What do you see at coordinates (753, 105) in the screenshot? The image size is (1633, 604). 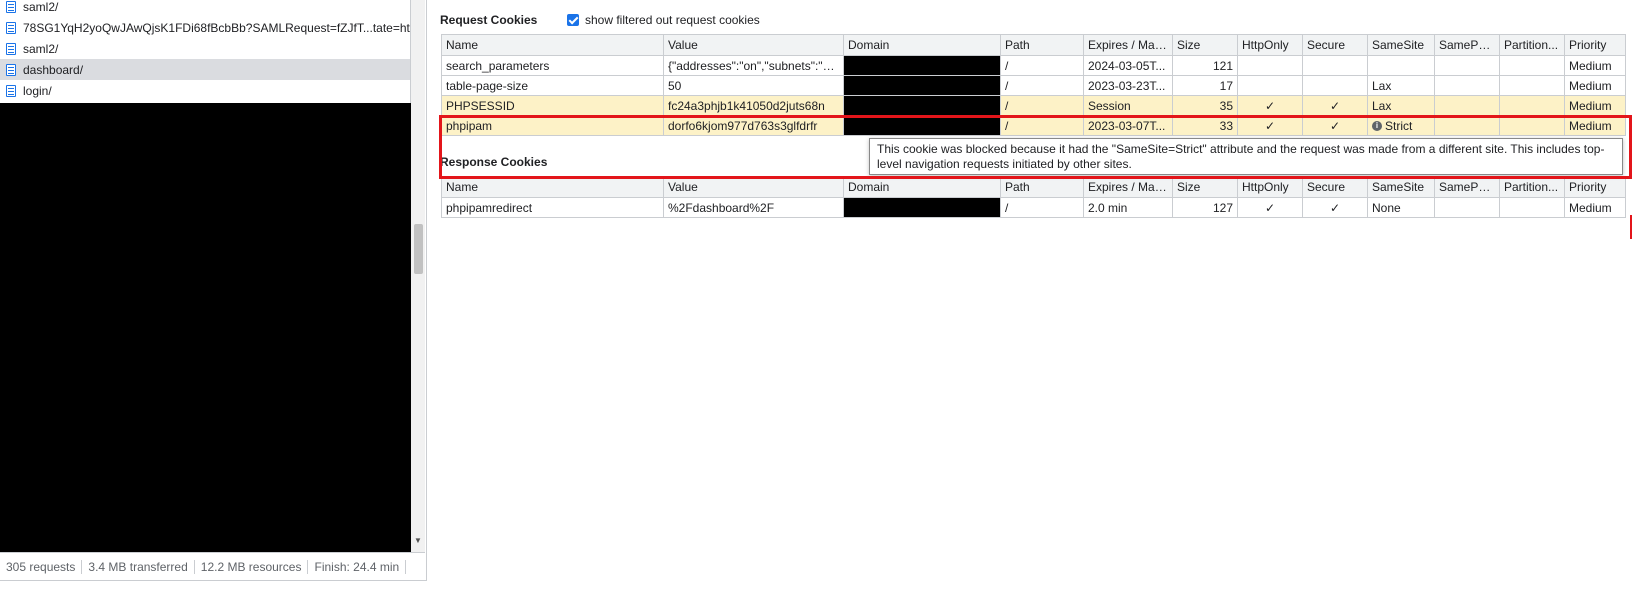 I see `cookie-value: fc24a3phjb1k41050d2juts68n` at bounding box center [753, 105].